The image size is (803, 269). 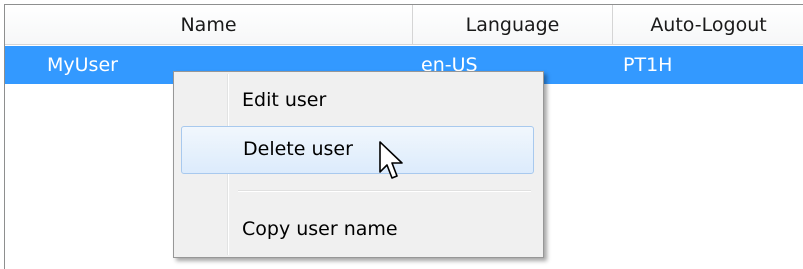 I want to click on table-header: Name Language Auto-Logout, so click(x=404, y=25).